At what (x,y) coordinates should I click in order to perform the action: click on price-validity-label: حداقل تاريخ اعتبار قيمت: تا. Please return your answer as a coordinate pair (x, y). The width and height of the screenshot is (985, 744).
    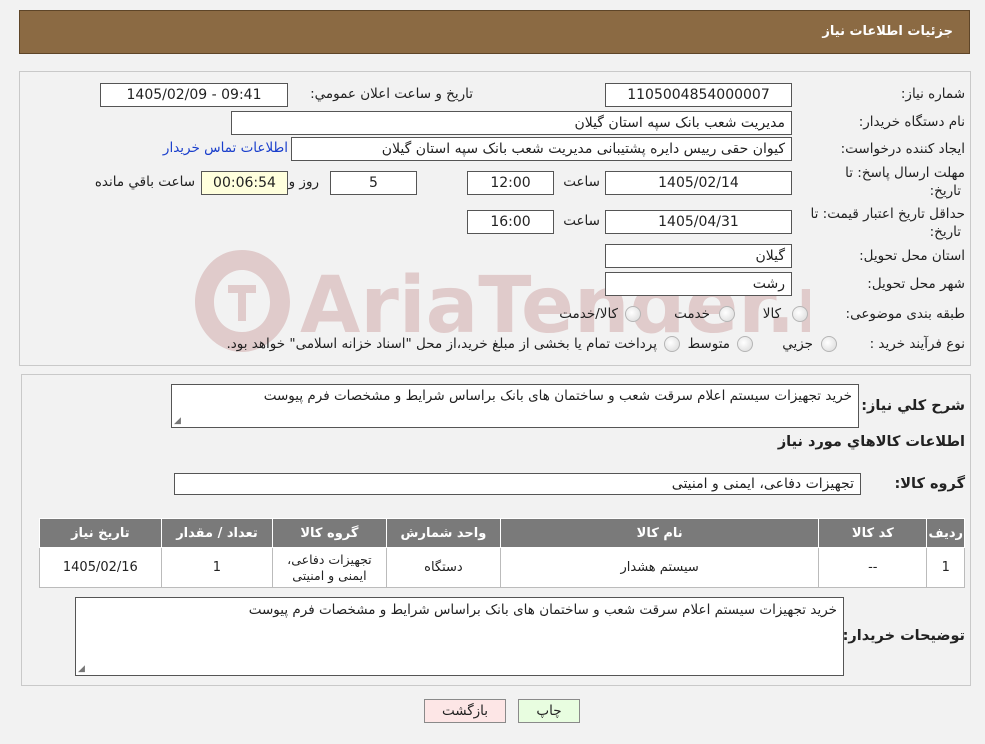
    Looking at the image, I should click on (887, 214).